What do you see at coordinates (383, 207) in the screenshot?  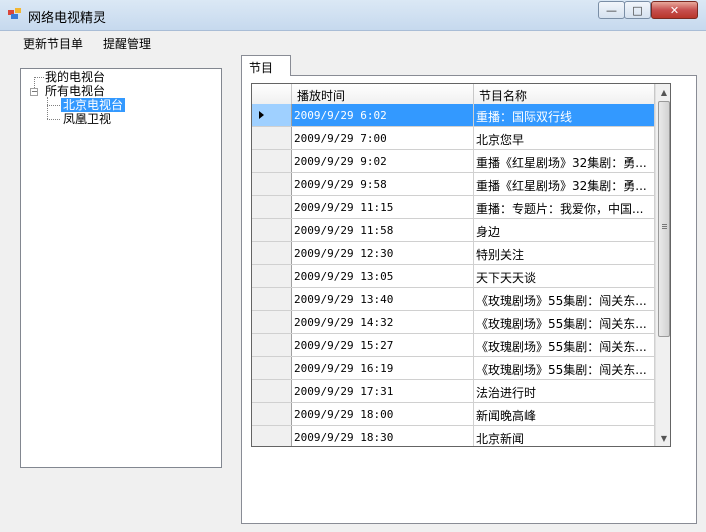 I see `cell-play-time: 2009/9/29 11:15` at bounding box center [383, 207].